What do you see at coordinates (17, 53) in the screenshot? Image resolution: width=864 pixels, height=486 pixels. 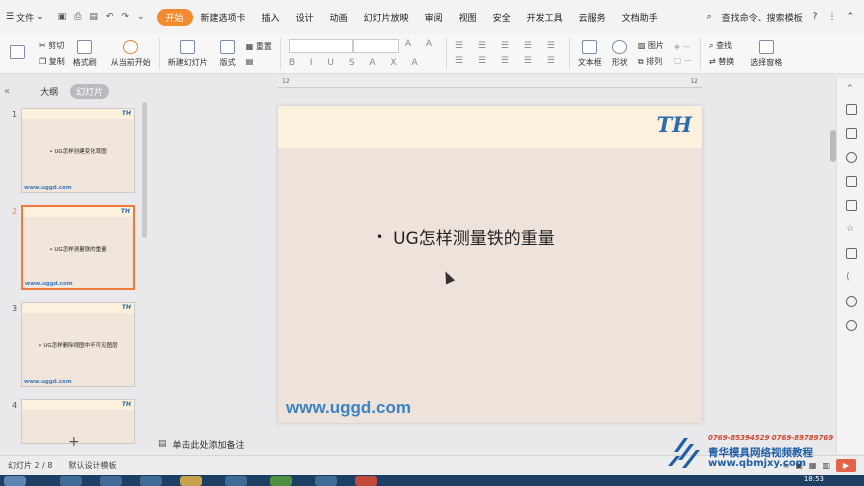 I see `paste-button` at bounding box center [17, 53].